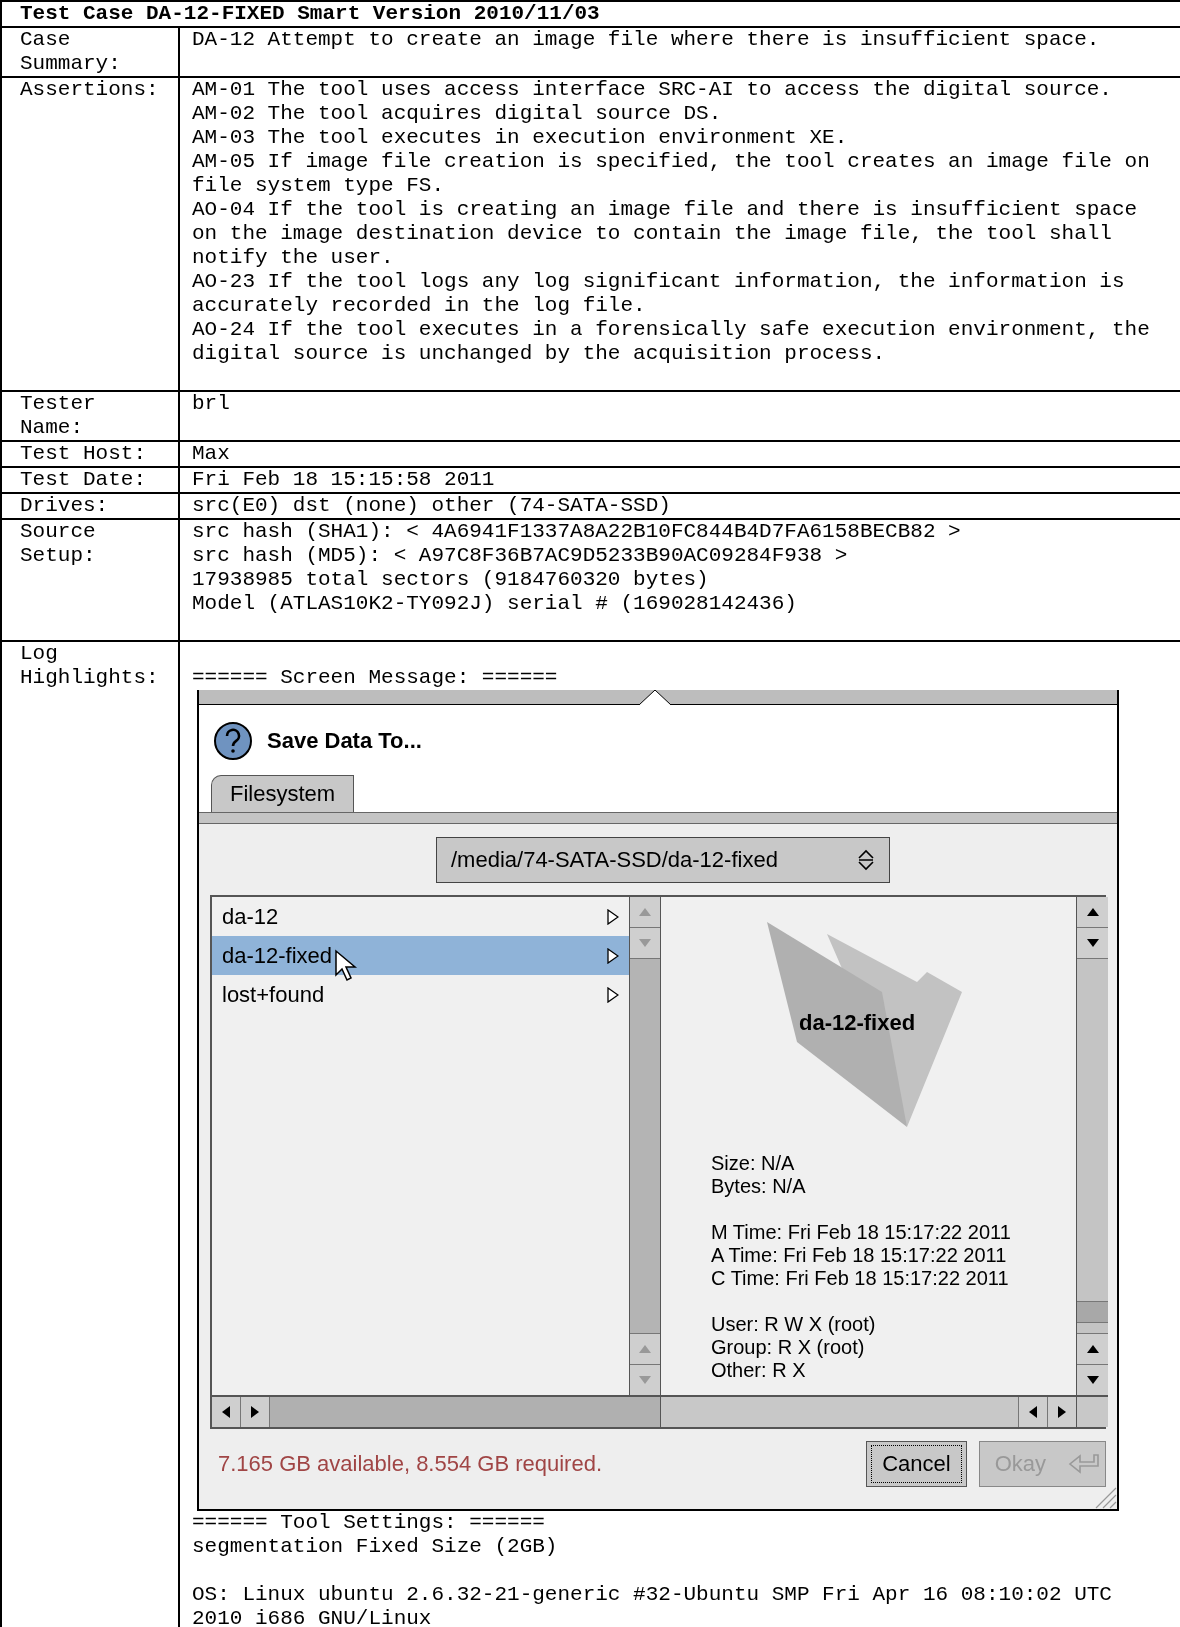  I want to click on field-value: AM-05 If image file creation is specified, the tool creates an image file on file system type FS., so click(671, 174).